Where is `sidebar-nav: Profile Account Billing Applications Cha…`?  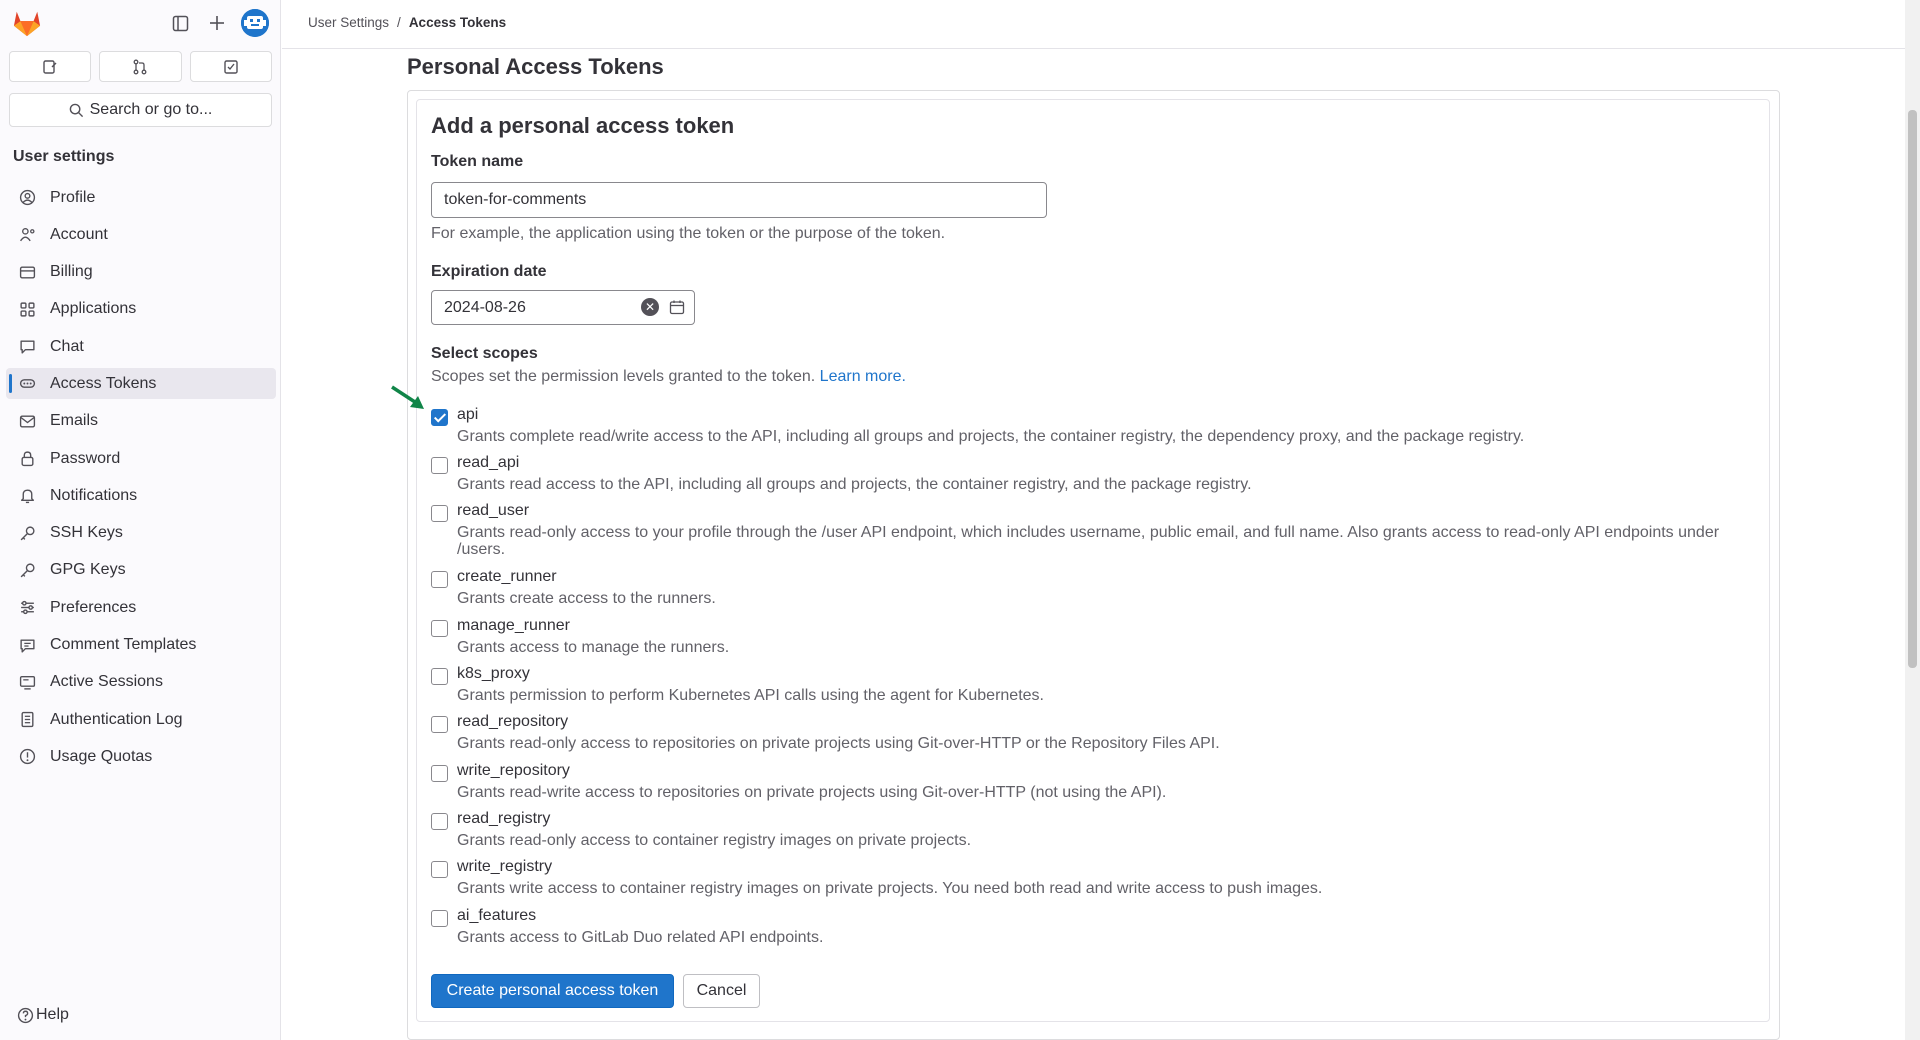 sidebar-nav: Profile Account Billing Applications Cha… is located at coordinates (141, 480).